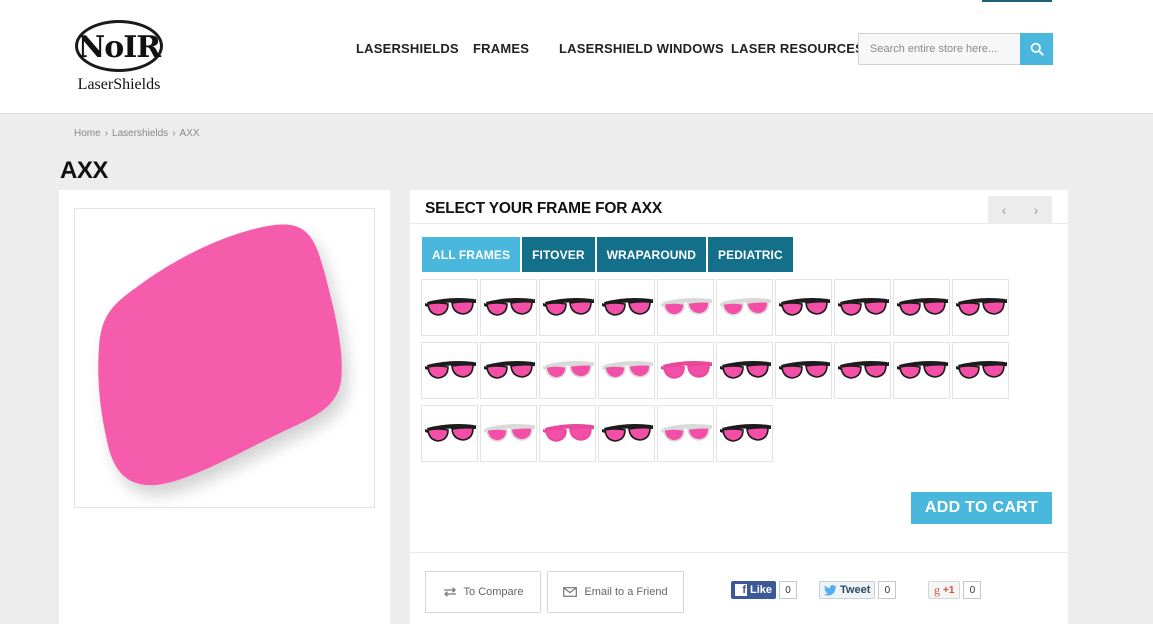  What do you see at coordinates (855, 590) in the screenshot?
I see `twitter-tweet-label: Tweet` at bounding box center [855, 590].